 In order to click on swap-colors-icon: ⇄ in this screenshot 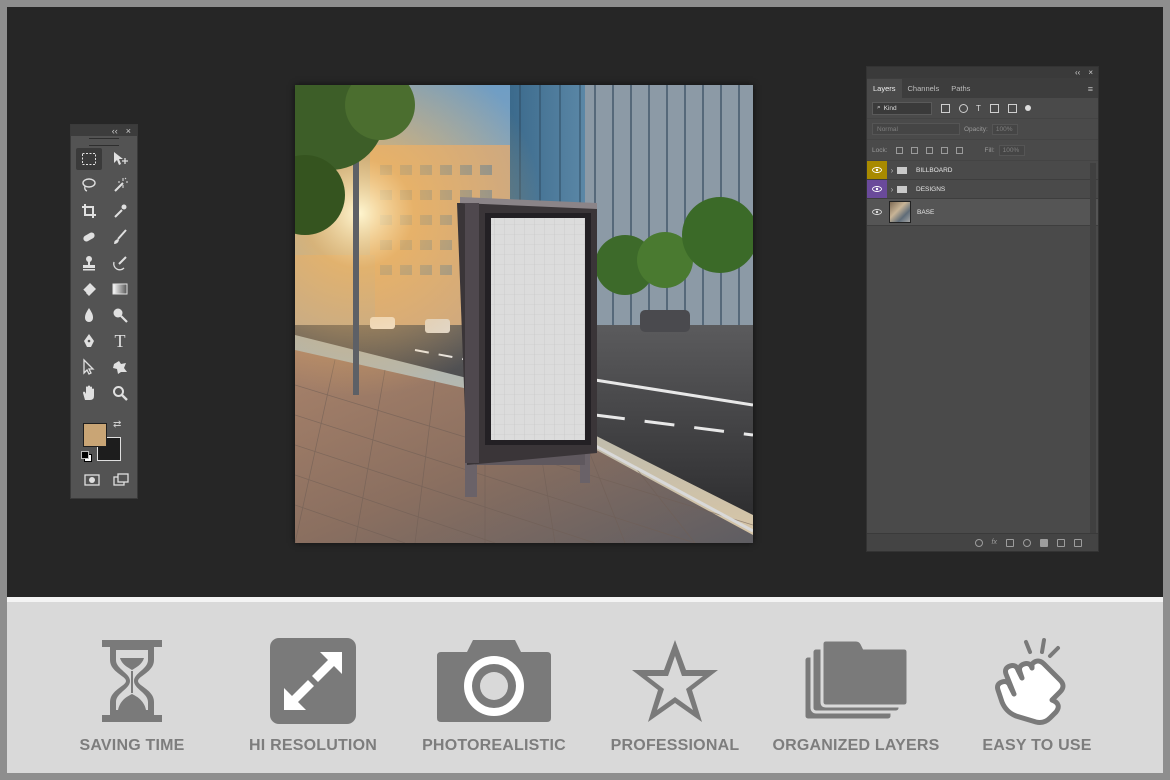, I will do `click(117, 424)`.